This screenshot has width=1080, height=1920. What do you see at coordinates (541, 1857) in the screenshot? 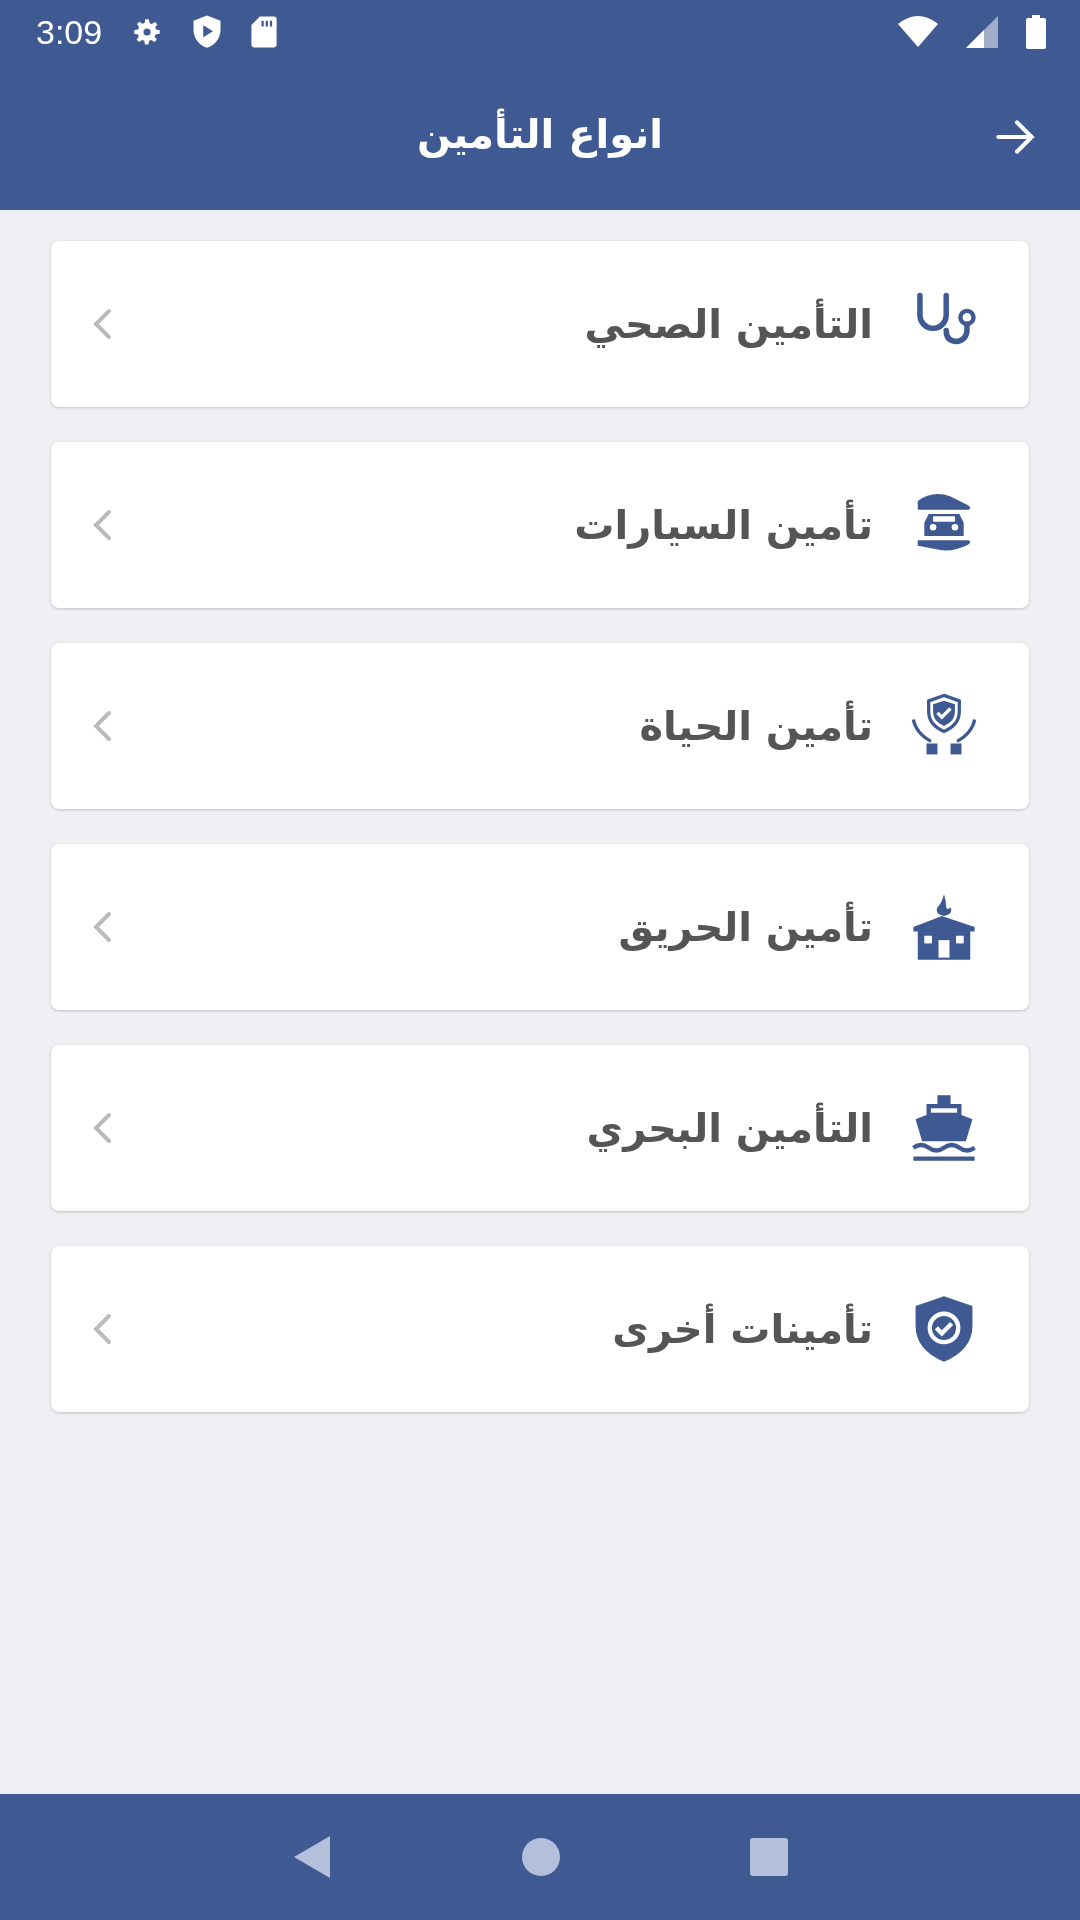
I see `home-nav-icon` at bounding box center [541, 1857].